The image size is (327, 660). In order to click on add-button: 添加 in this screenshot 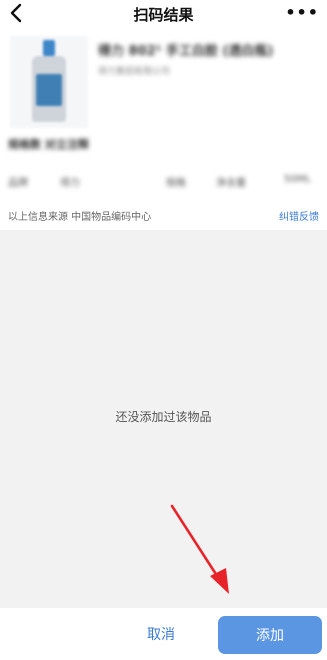, I will do `click(270, 635)`.